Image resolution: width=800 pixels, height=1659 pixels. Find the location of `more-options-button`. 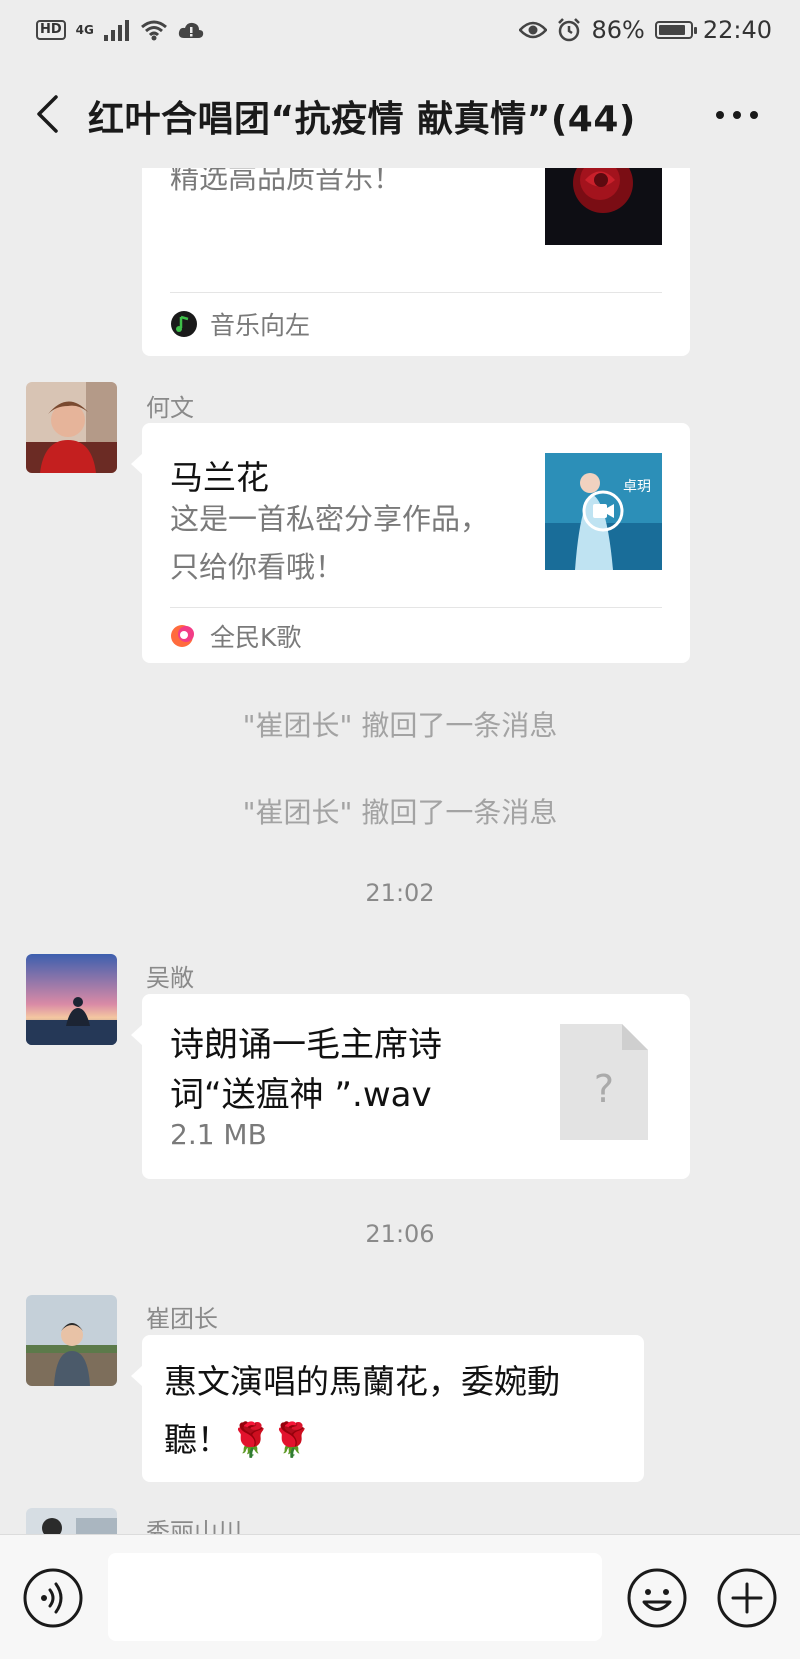

more-options-button is located at coordinates (737, 115).